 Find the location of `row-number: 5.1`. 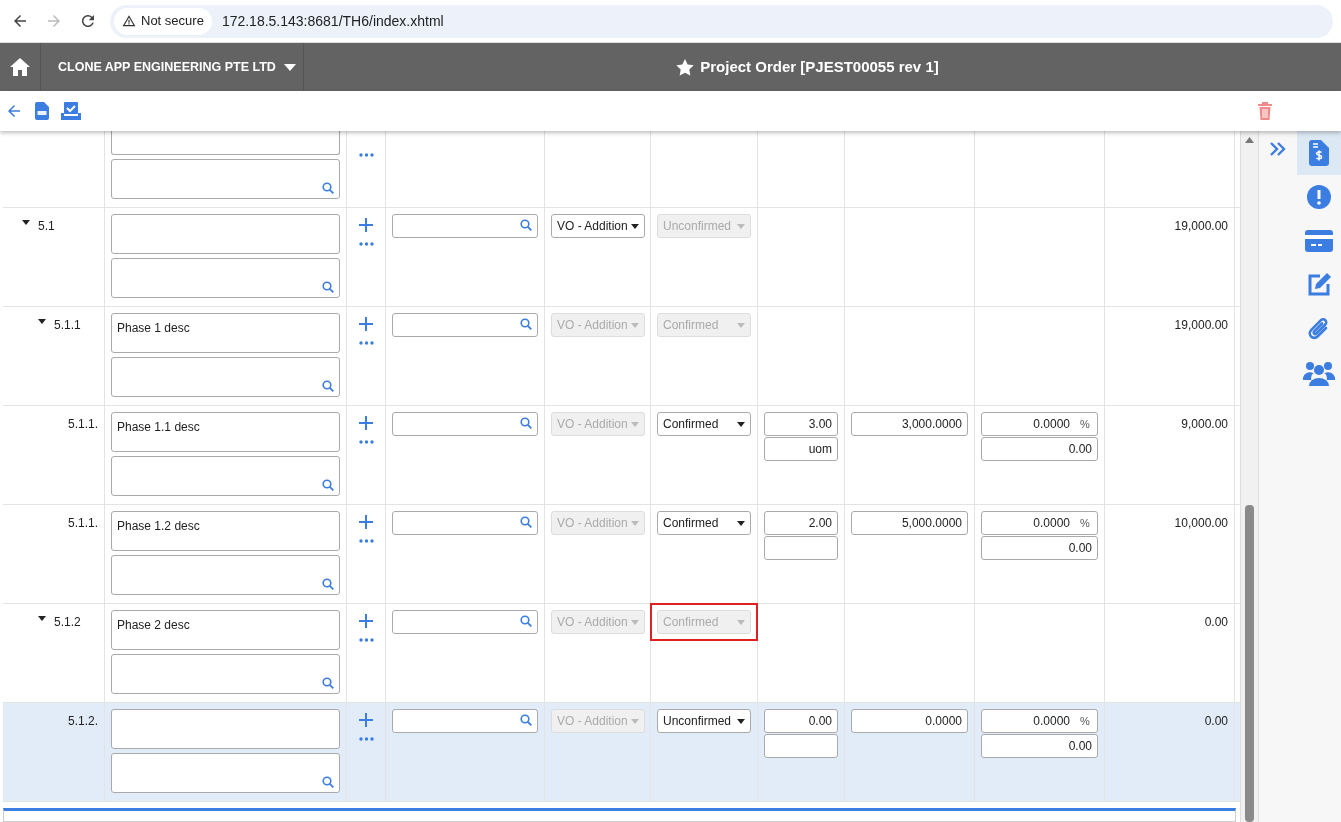

row-number: 5.1 is located at coordinates (46, 226).